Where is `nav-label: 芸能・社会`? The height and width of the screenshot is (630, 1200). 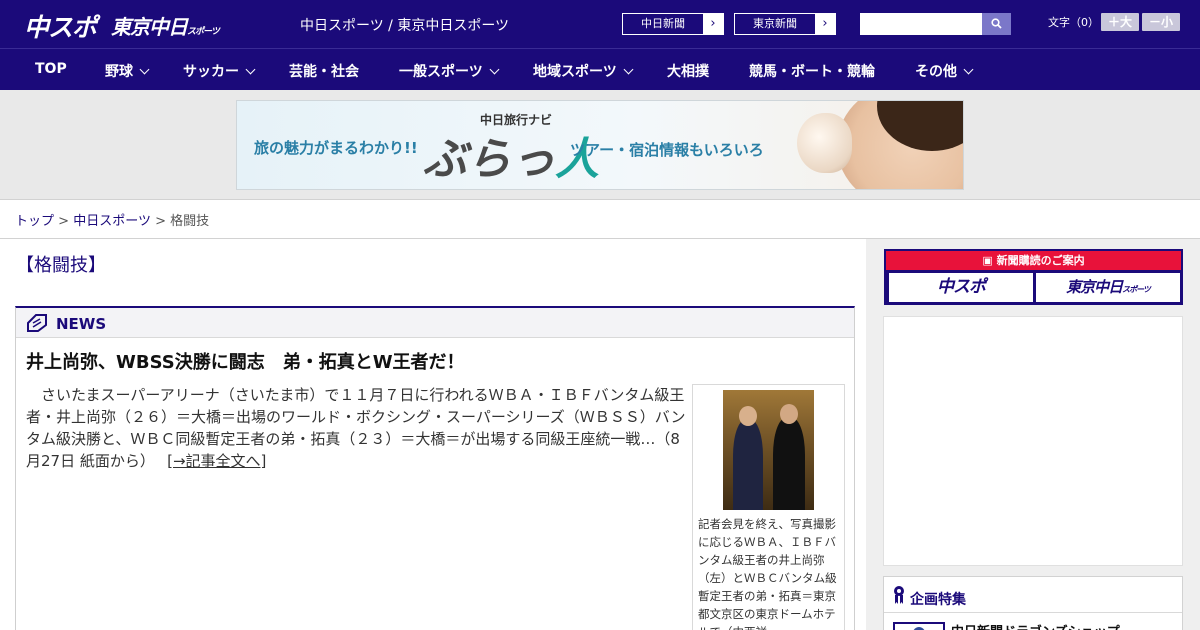
nav-label: 芸能・社会 is located at coordinates (324, 72).